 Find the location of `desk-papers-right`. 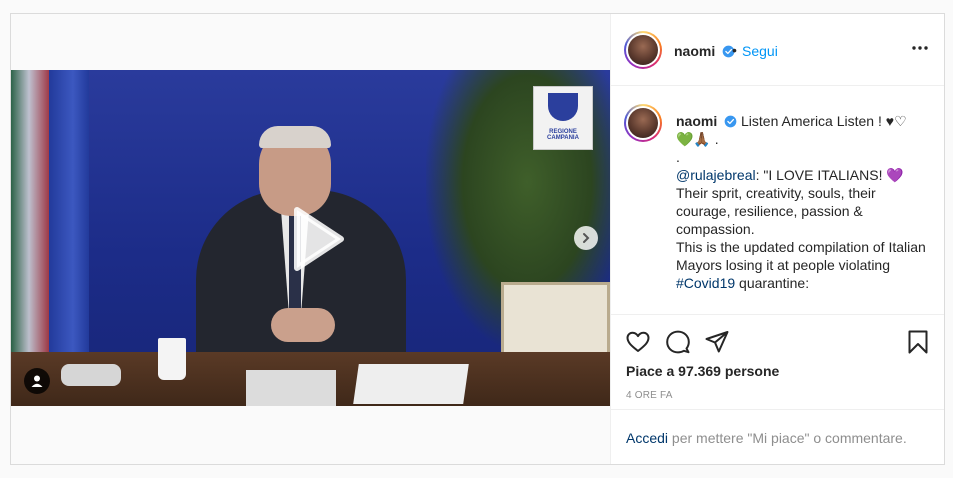

desk-papers-right is located at coordinates (411, 384).